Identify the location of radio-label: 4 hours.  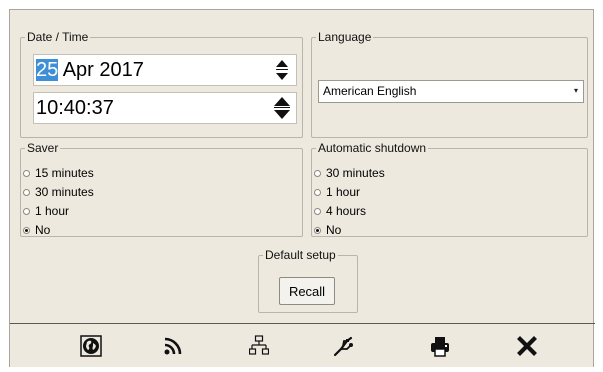
(346, 211).